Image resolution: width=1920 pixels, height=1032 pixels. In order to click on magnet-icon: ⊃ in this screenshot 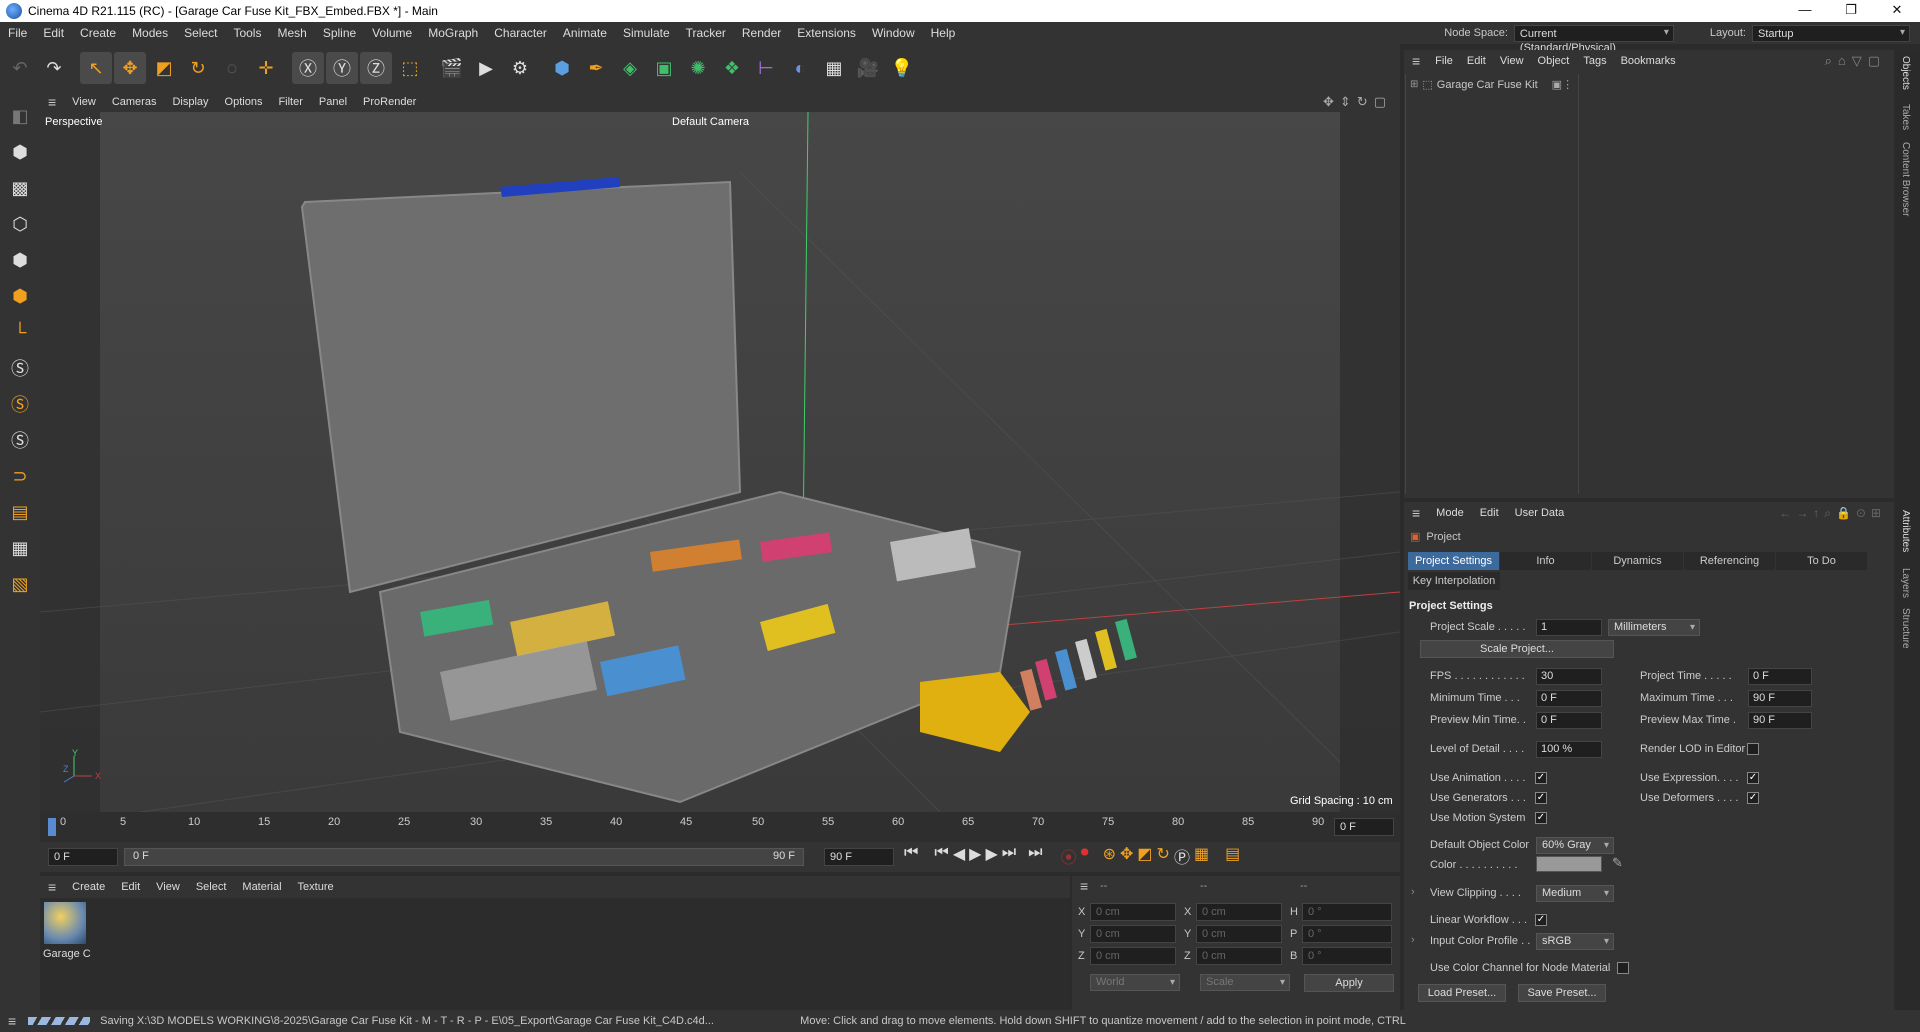, I will do `click(20, 476)`.